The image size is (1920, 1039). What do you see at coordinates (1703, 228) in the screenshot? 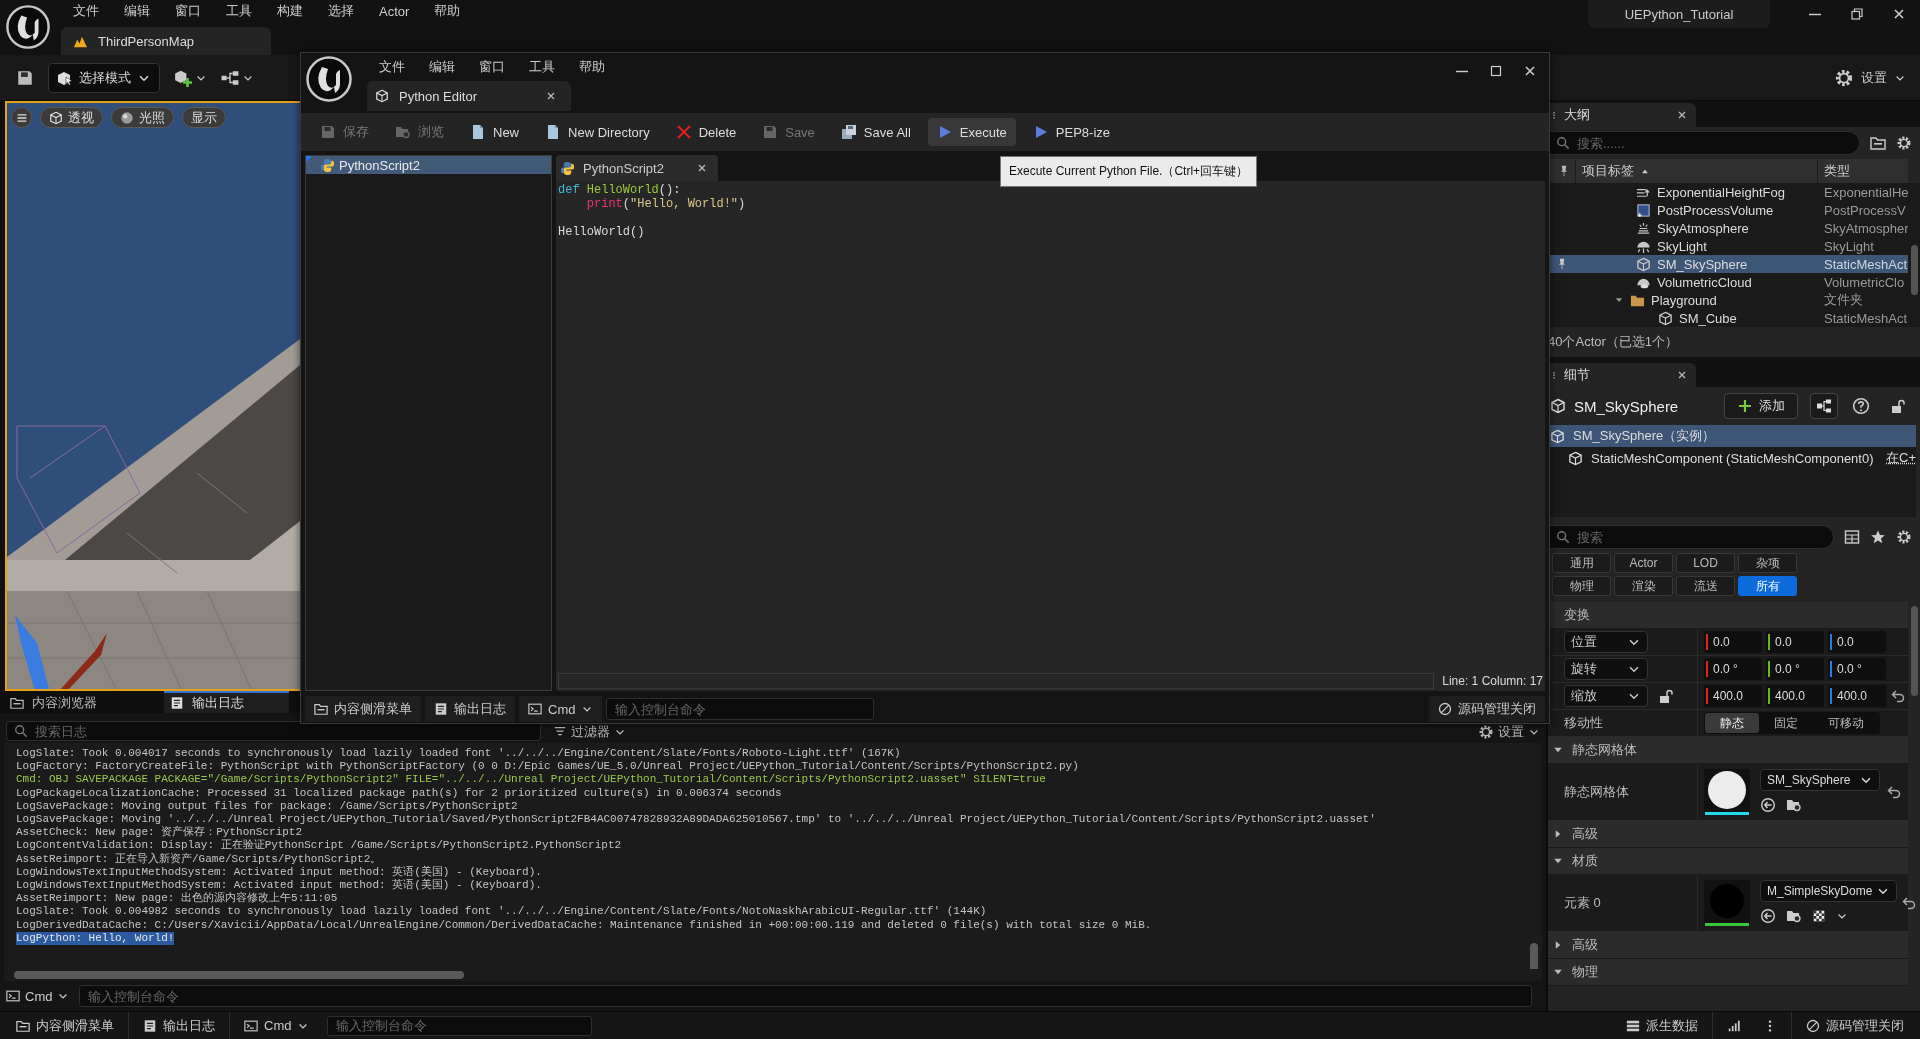
I see `actor-name: SkyAtmosphere` at bounding box center [1703, 228].